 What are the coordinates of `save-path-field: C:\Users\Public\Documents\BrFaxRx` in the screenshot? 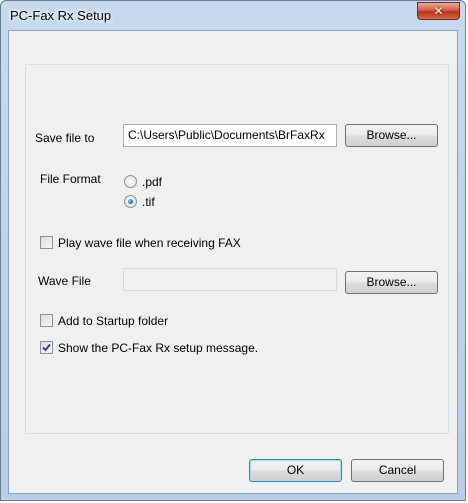 It's located at (230, 135).